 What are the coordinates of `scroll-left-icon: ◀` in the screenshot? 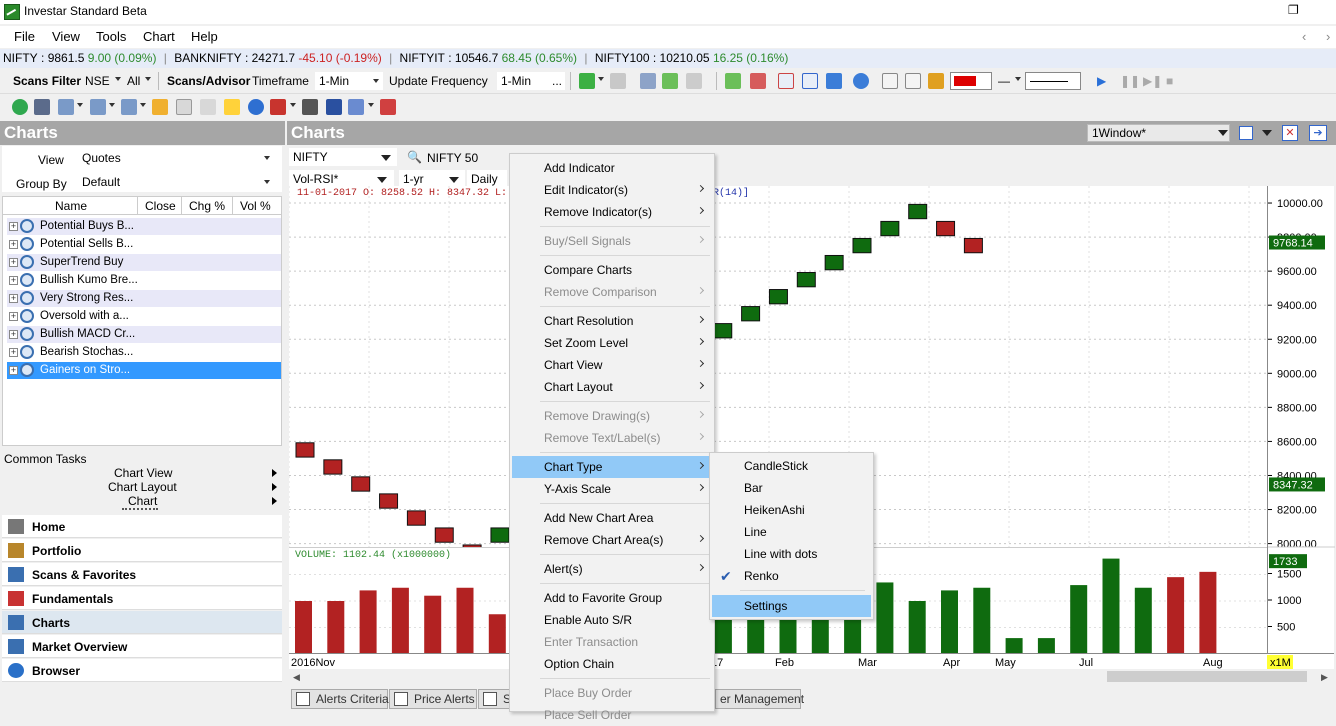 It's located at (296, 677).